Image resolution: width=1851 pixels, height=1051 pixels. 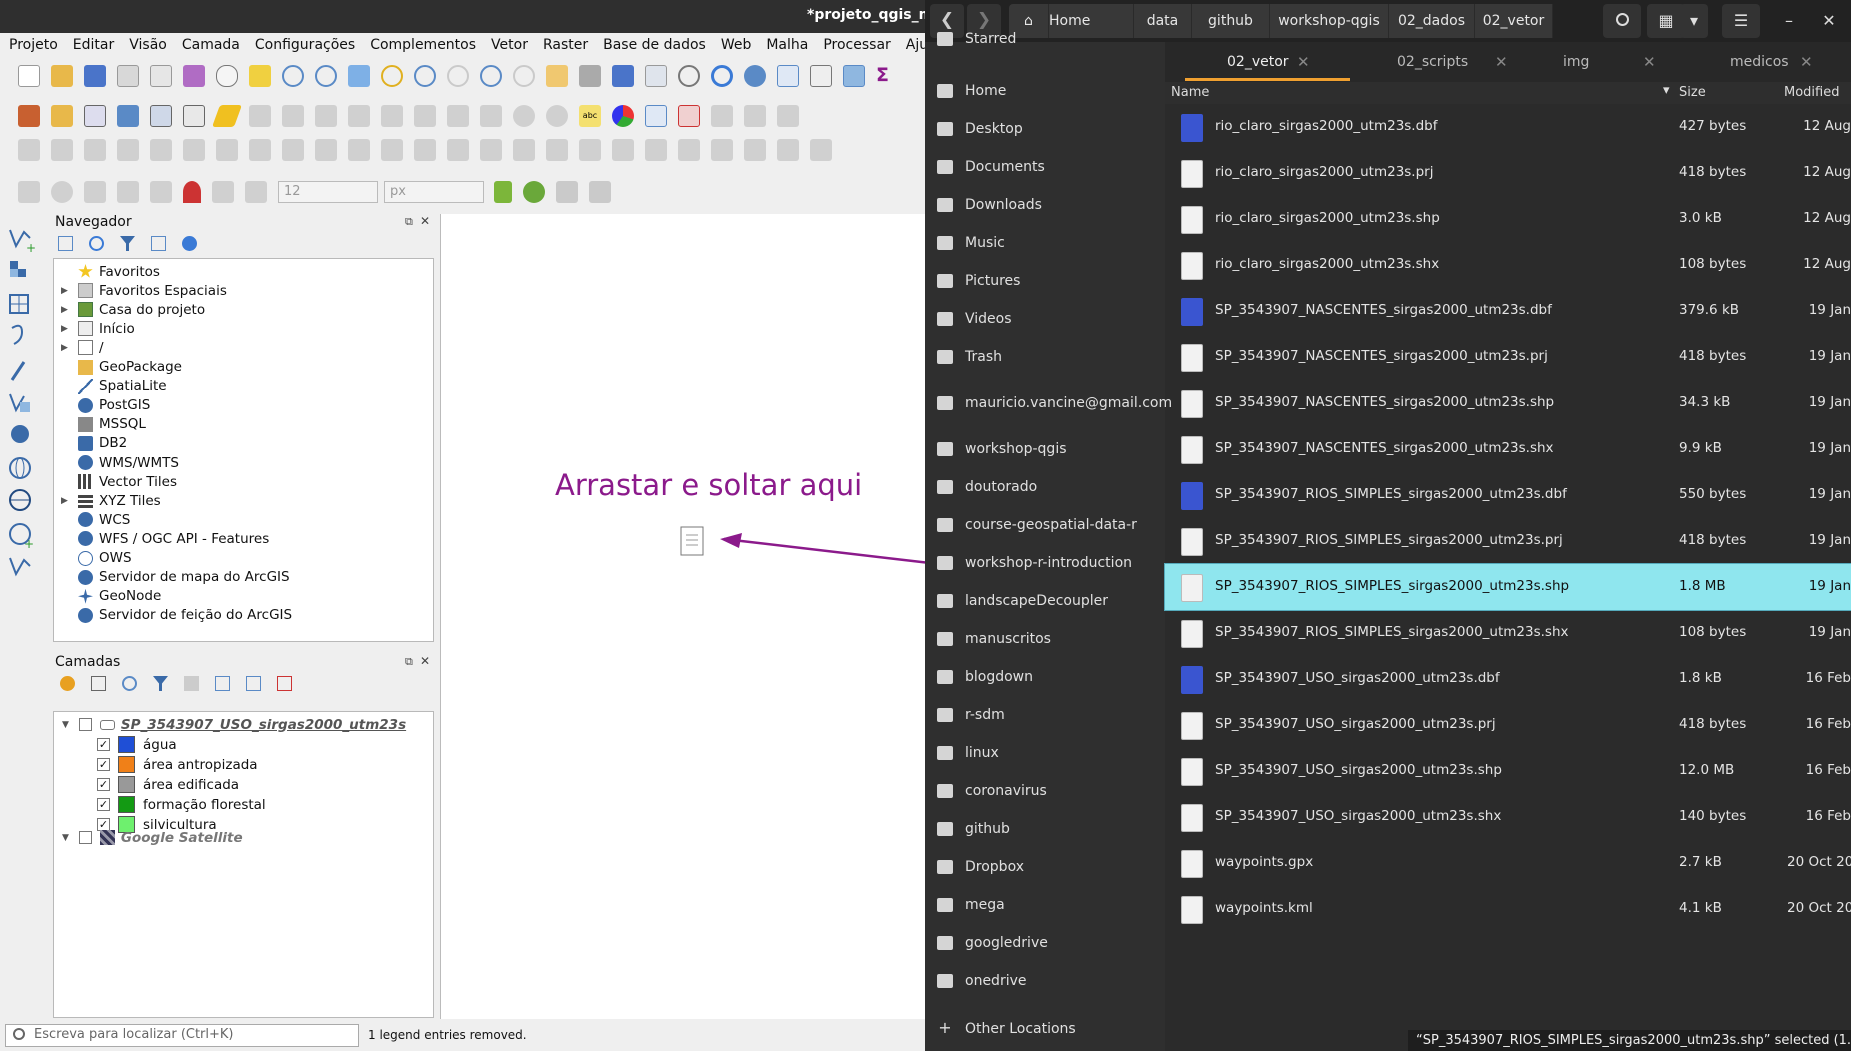 What do you see at coordinates (1829, 21) in the screenshot?
I see `close-button: ✕` at bounding box center [1829, 21].